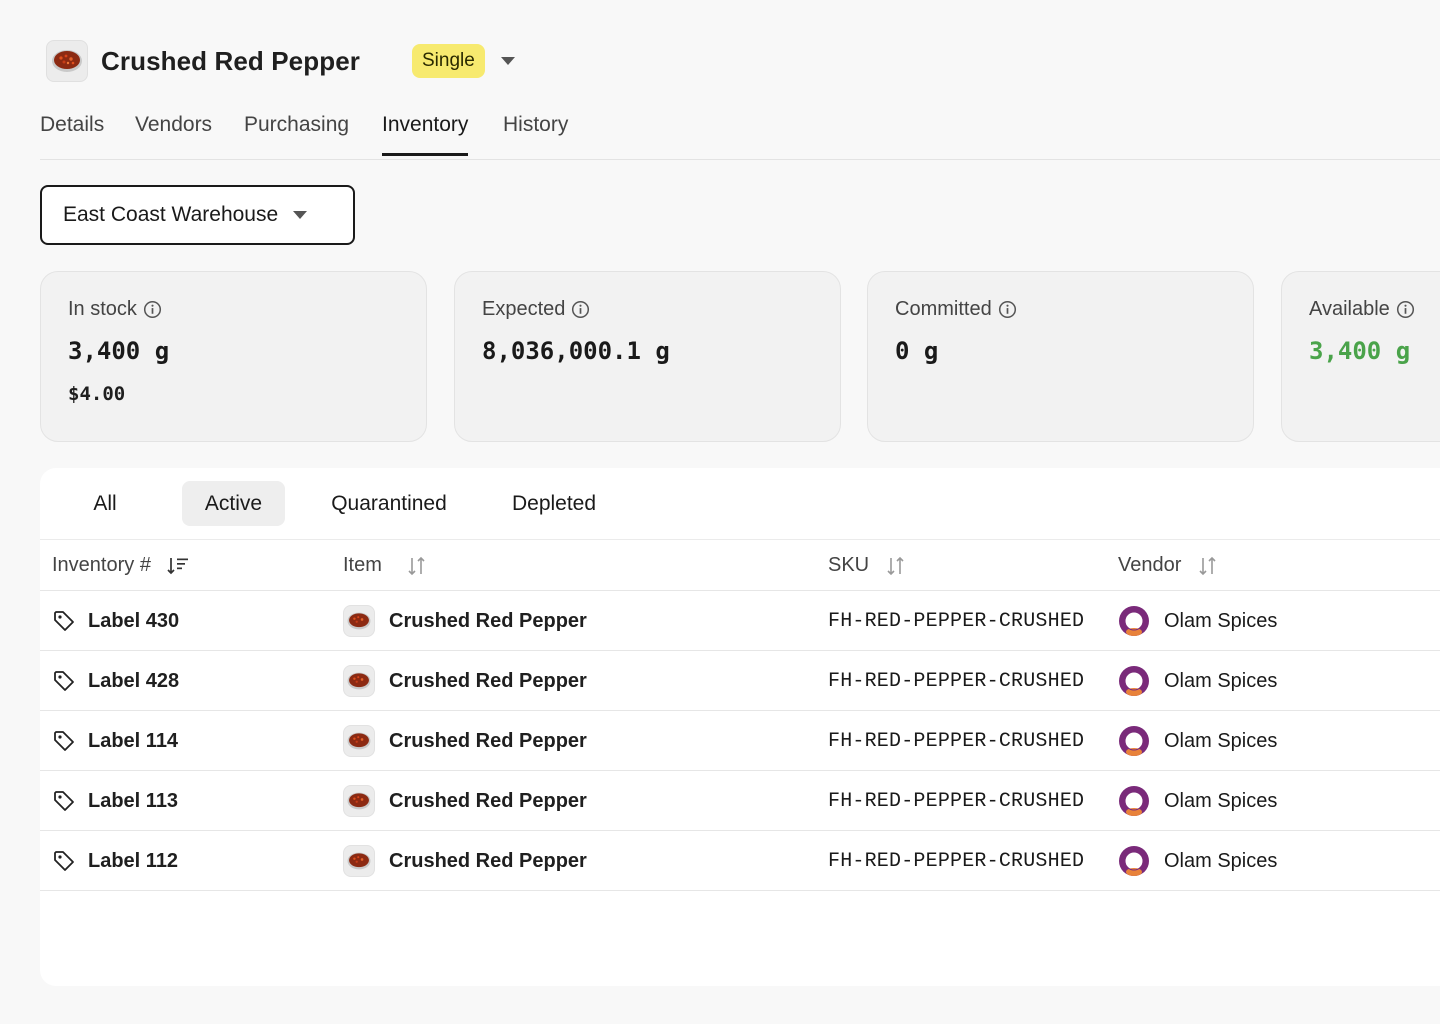 The width and height of the screenshot is (1440, 1024). Describe the element at coordinates (72, 130) in the screenshot. I see `tab-details: Details` at that location.